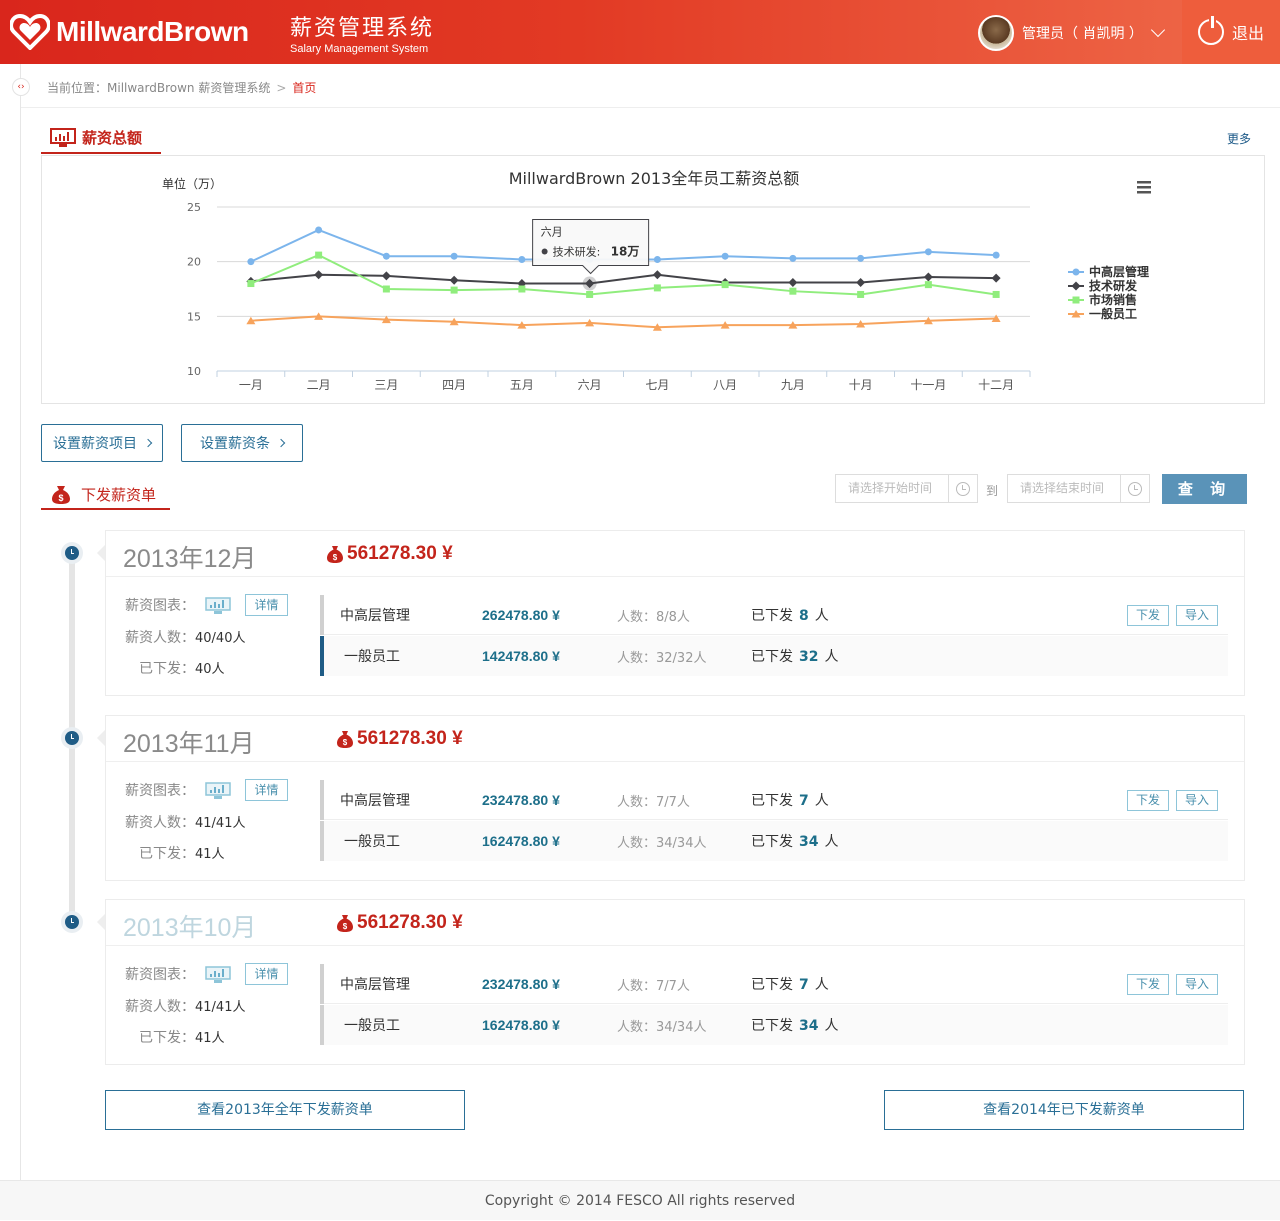 This screenshot has height=1221, width=1280. I want to click on legend-label: 中高层管理, so click(1119, 271).